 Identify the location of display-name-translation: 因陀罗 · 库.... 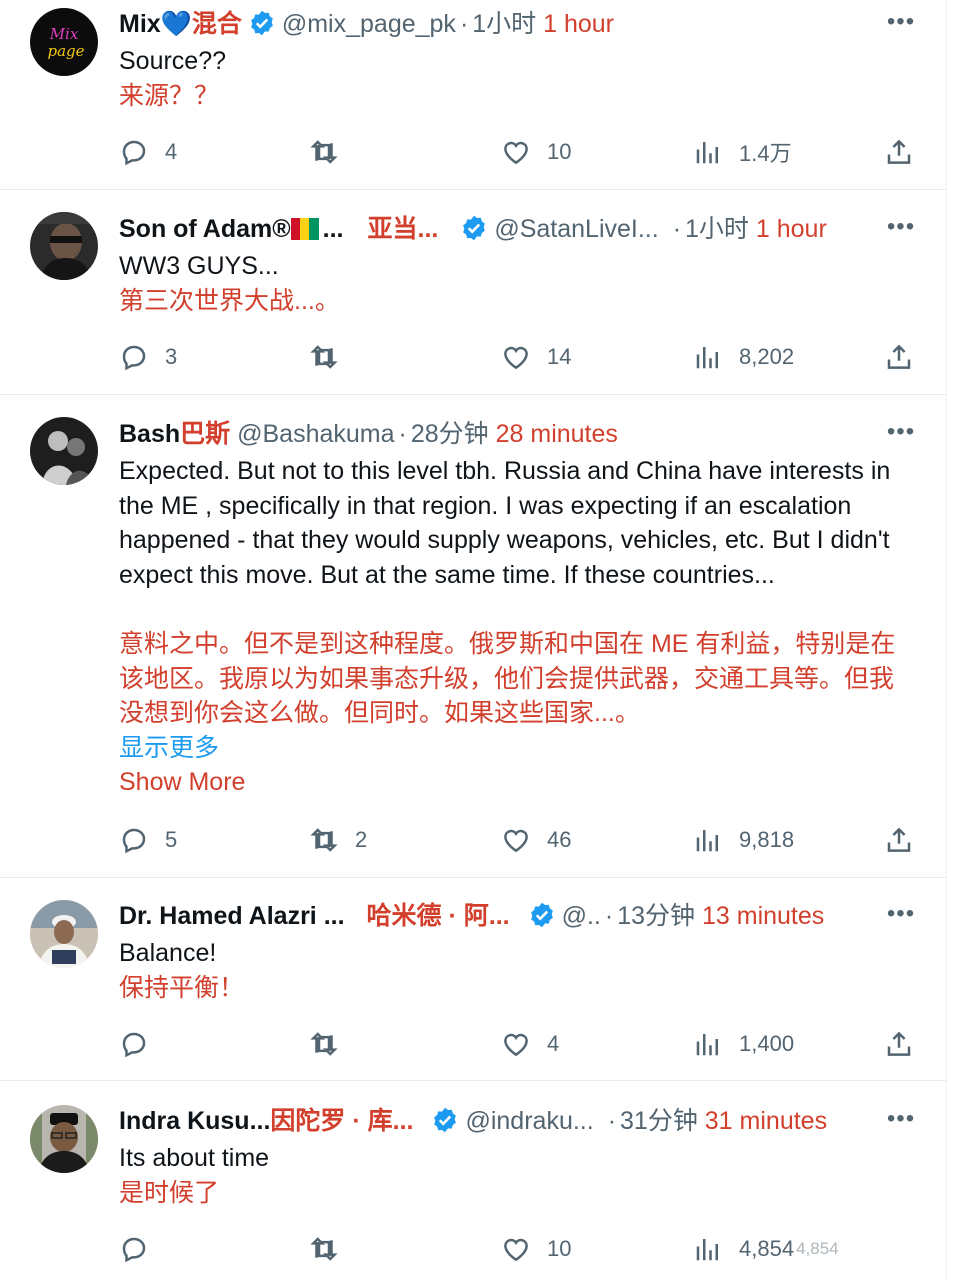
(342, 1121).